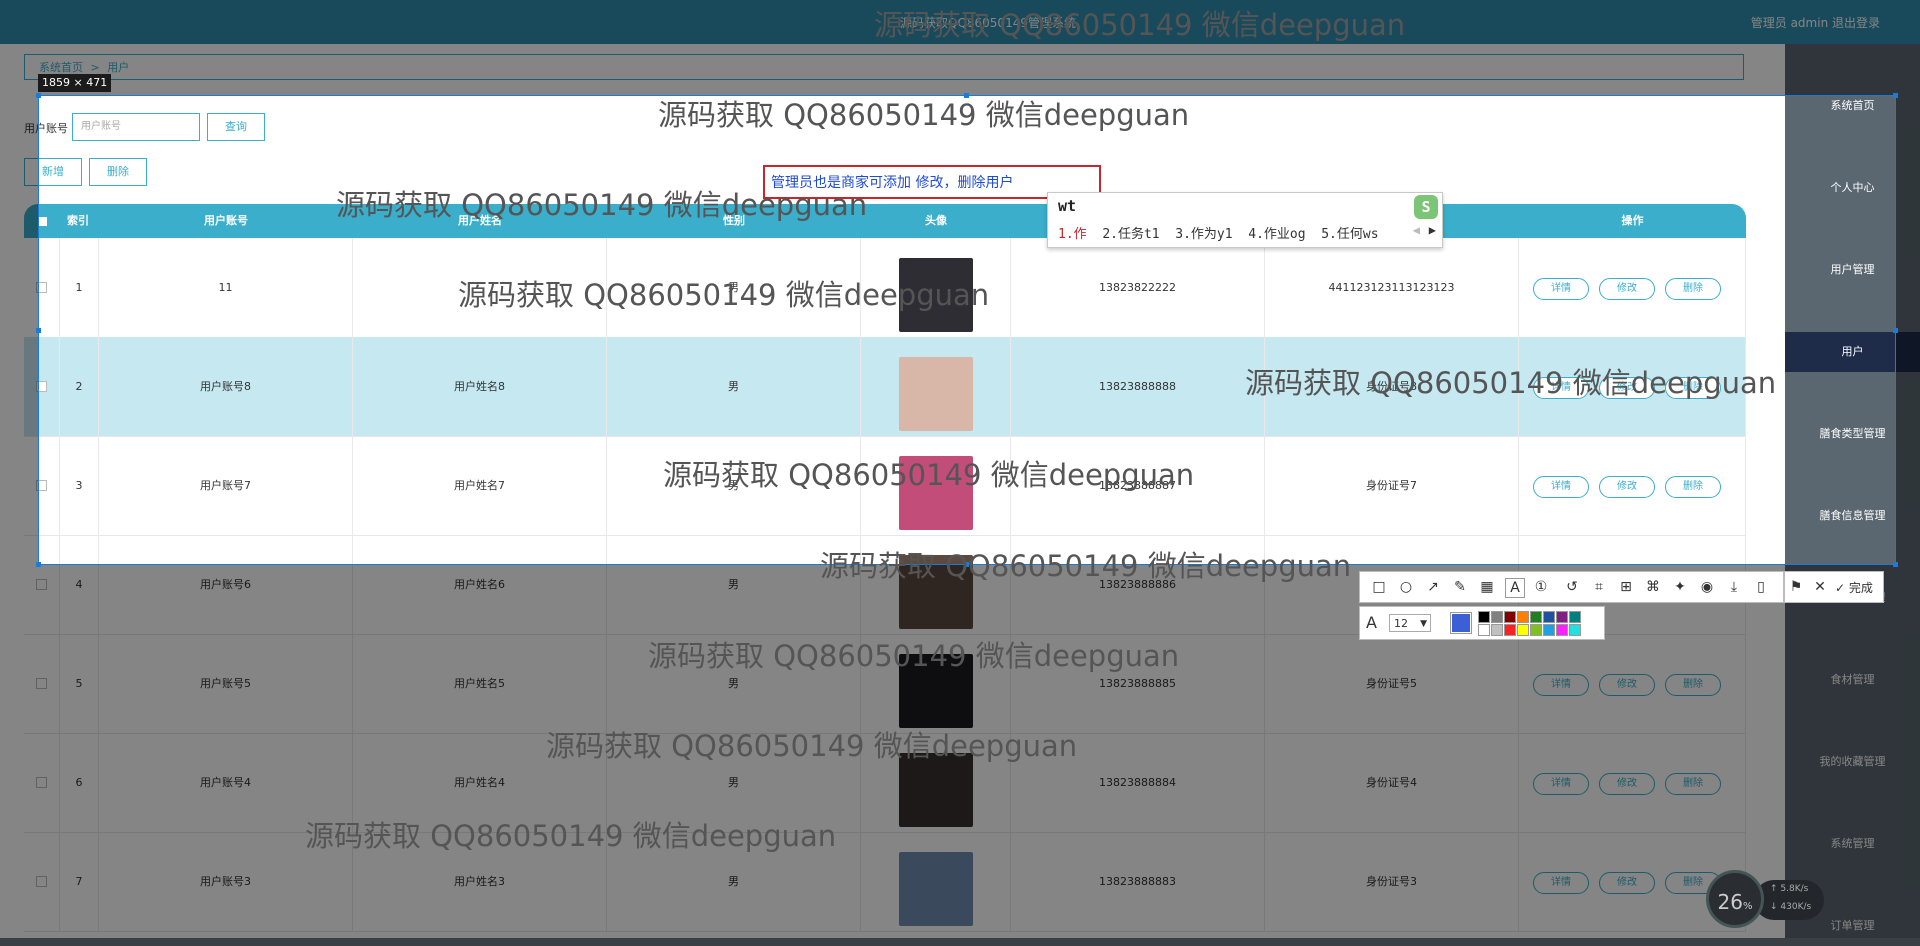  I want to click on ellipse-tool-icon: ○, so click(1406, 587).